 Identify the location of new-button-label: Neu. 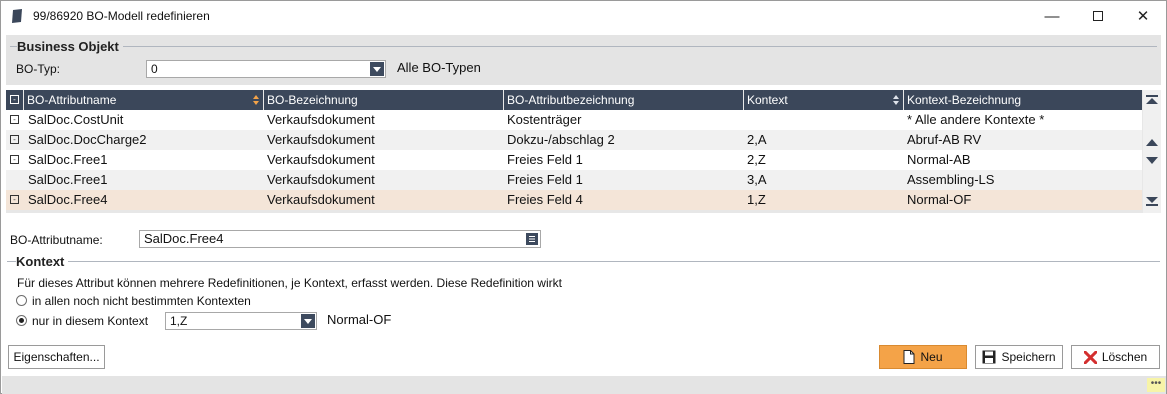
(931, 357).